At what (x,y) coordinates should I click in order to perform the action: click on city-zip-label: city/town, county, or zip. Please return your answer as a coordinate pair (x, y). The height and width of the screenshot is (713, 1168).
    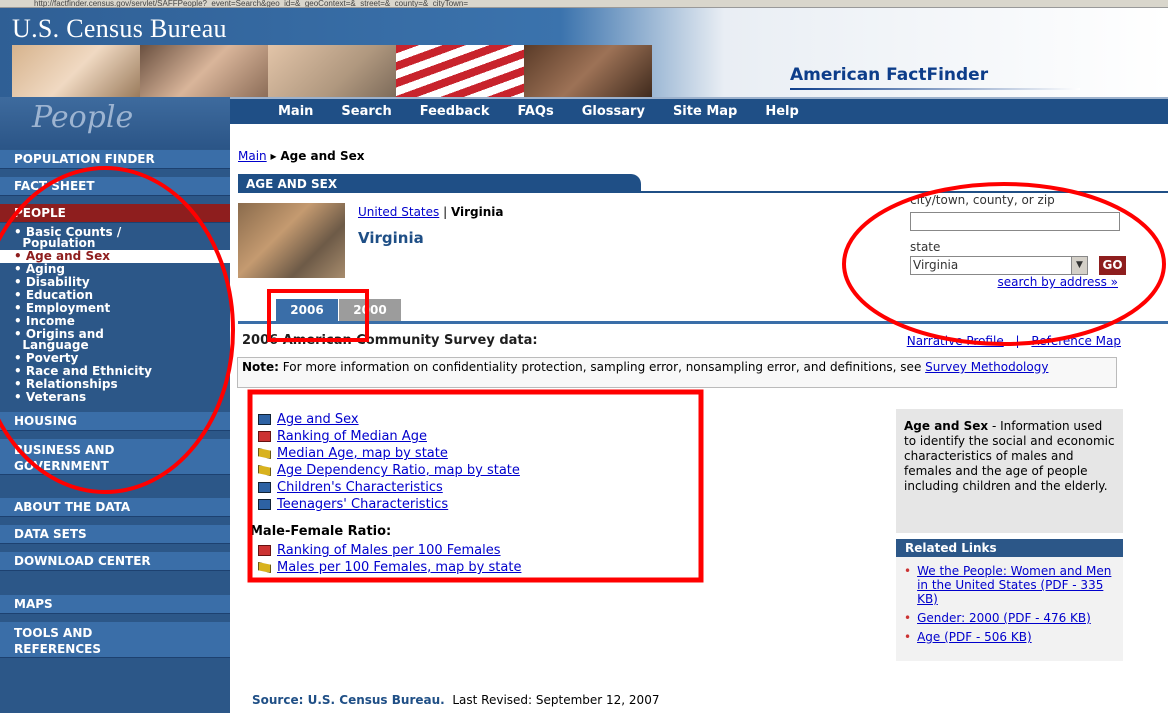
    Looking at the image, I should click on (982, 200).